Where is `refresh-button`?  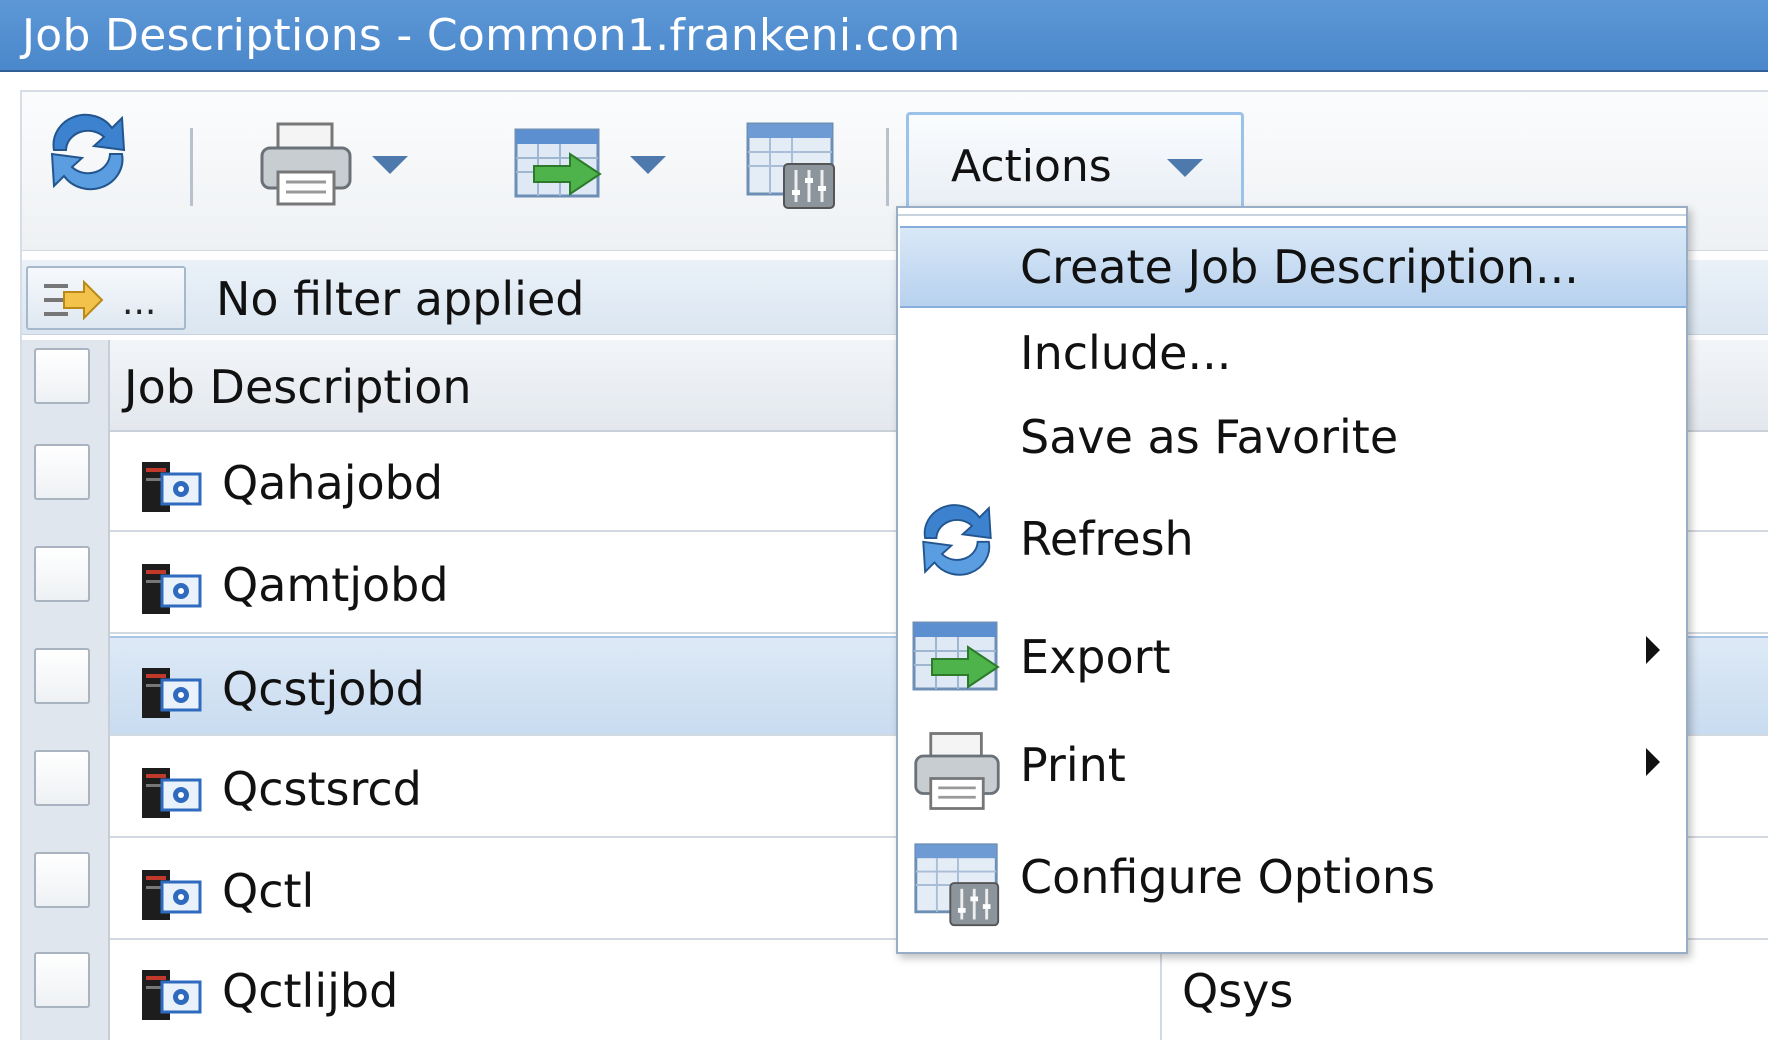 refresh-button is located at coordinates (88, 151).